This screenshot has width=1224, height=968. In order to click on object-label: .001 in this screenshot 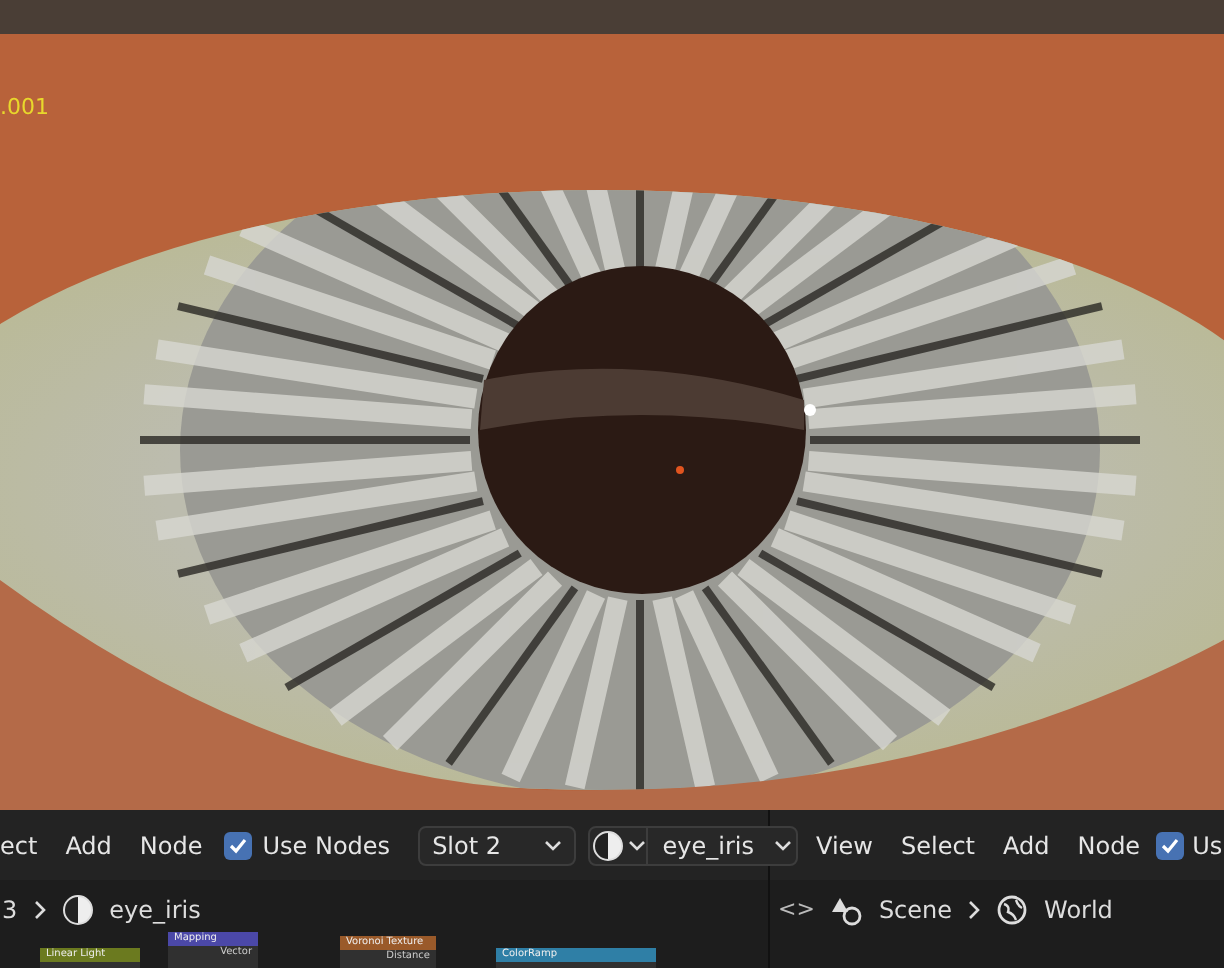, I will do `click(24, 108)`.